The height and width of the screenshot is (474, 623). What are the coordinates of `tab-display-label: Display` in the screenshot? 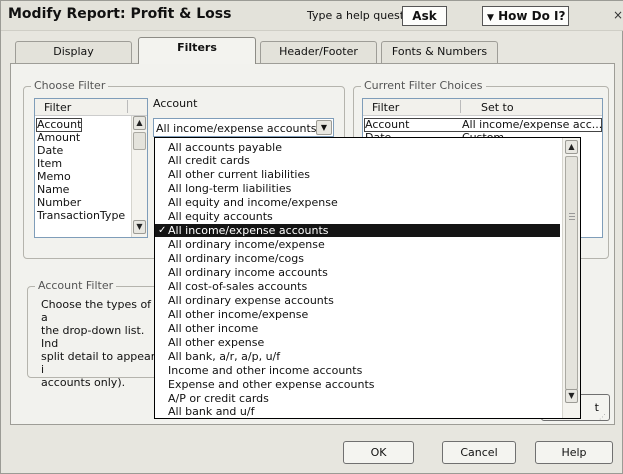 It's located at (73, 51).